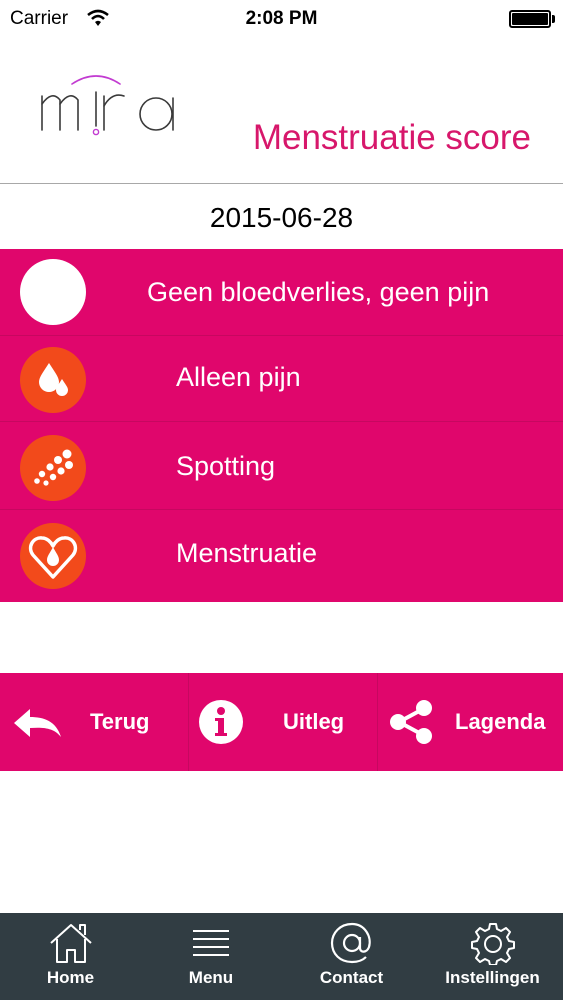 Image resolution: width=563 pixels, height=1000 pixels. Describe the element at coordinates (530, 19) in the screenshot. I see `battery-icon` at that location.